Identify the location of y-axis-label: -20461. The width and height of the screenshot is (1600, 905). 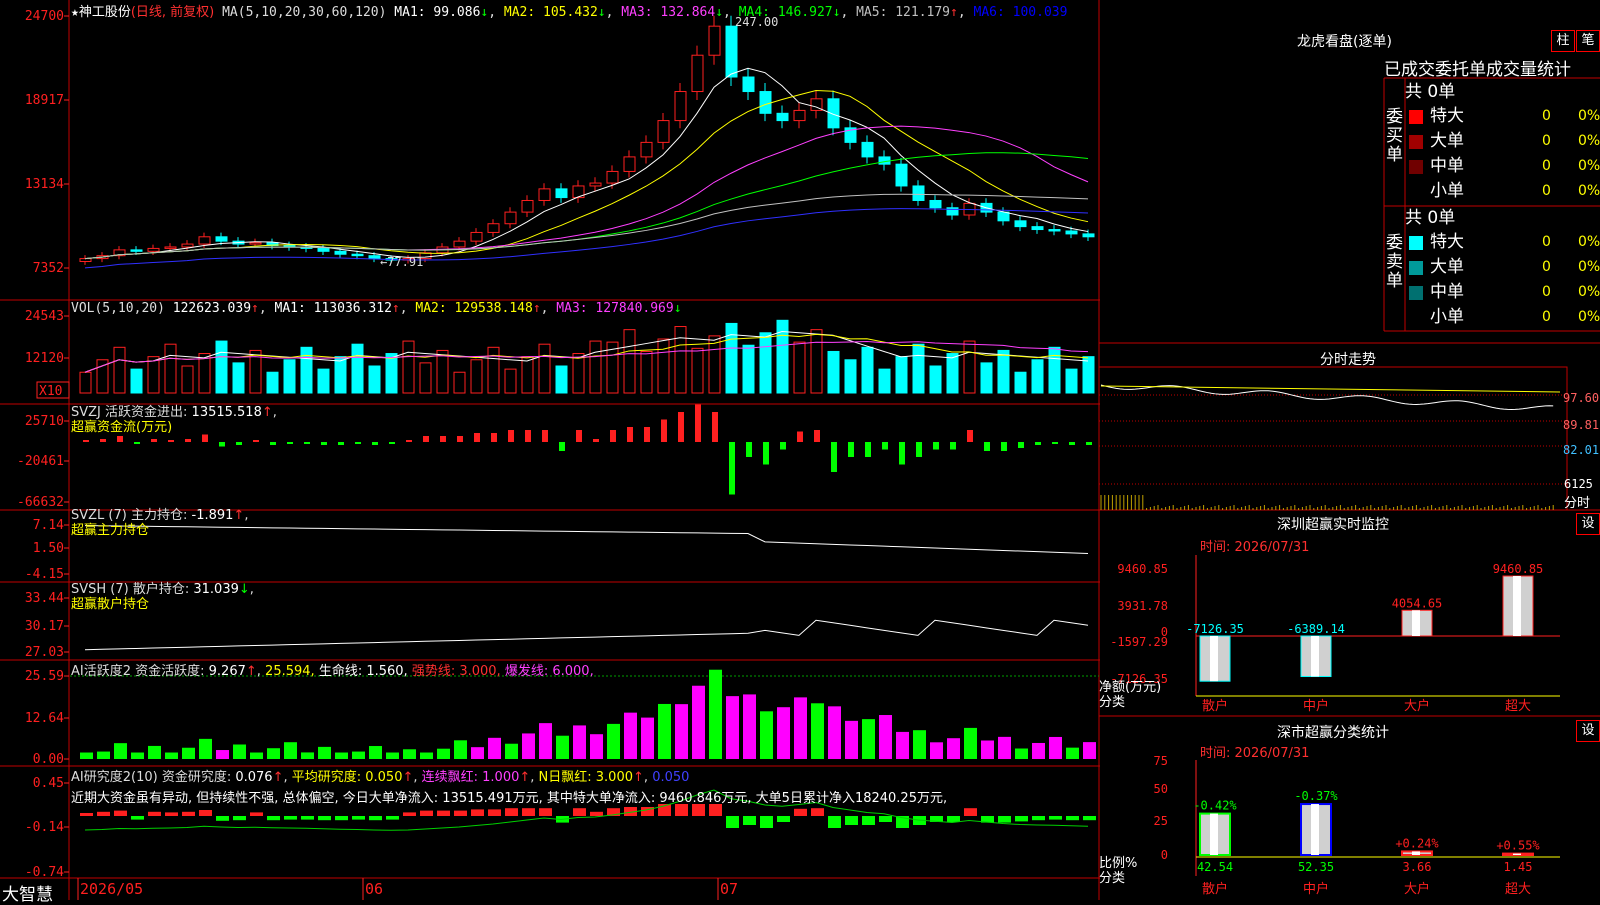
(40, 461).